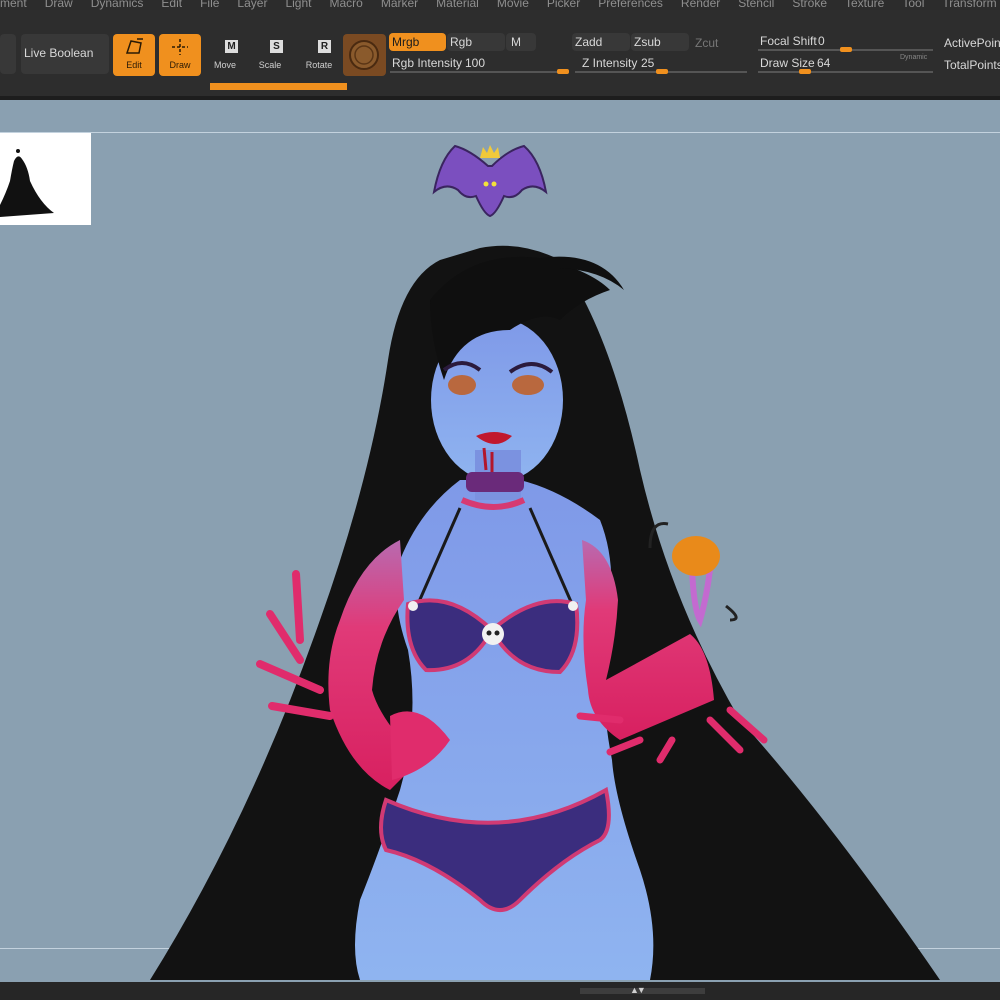 This screenshot has width=1000, height=1000. What do you see at coordinates (278, 86) in the screenshot?
I see `transform-mode-indicator` at bounding box center [278, 86].